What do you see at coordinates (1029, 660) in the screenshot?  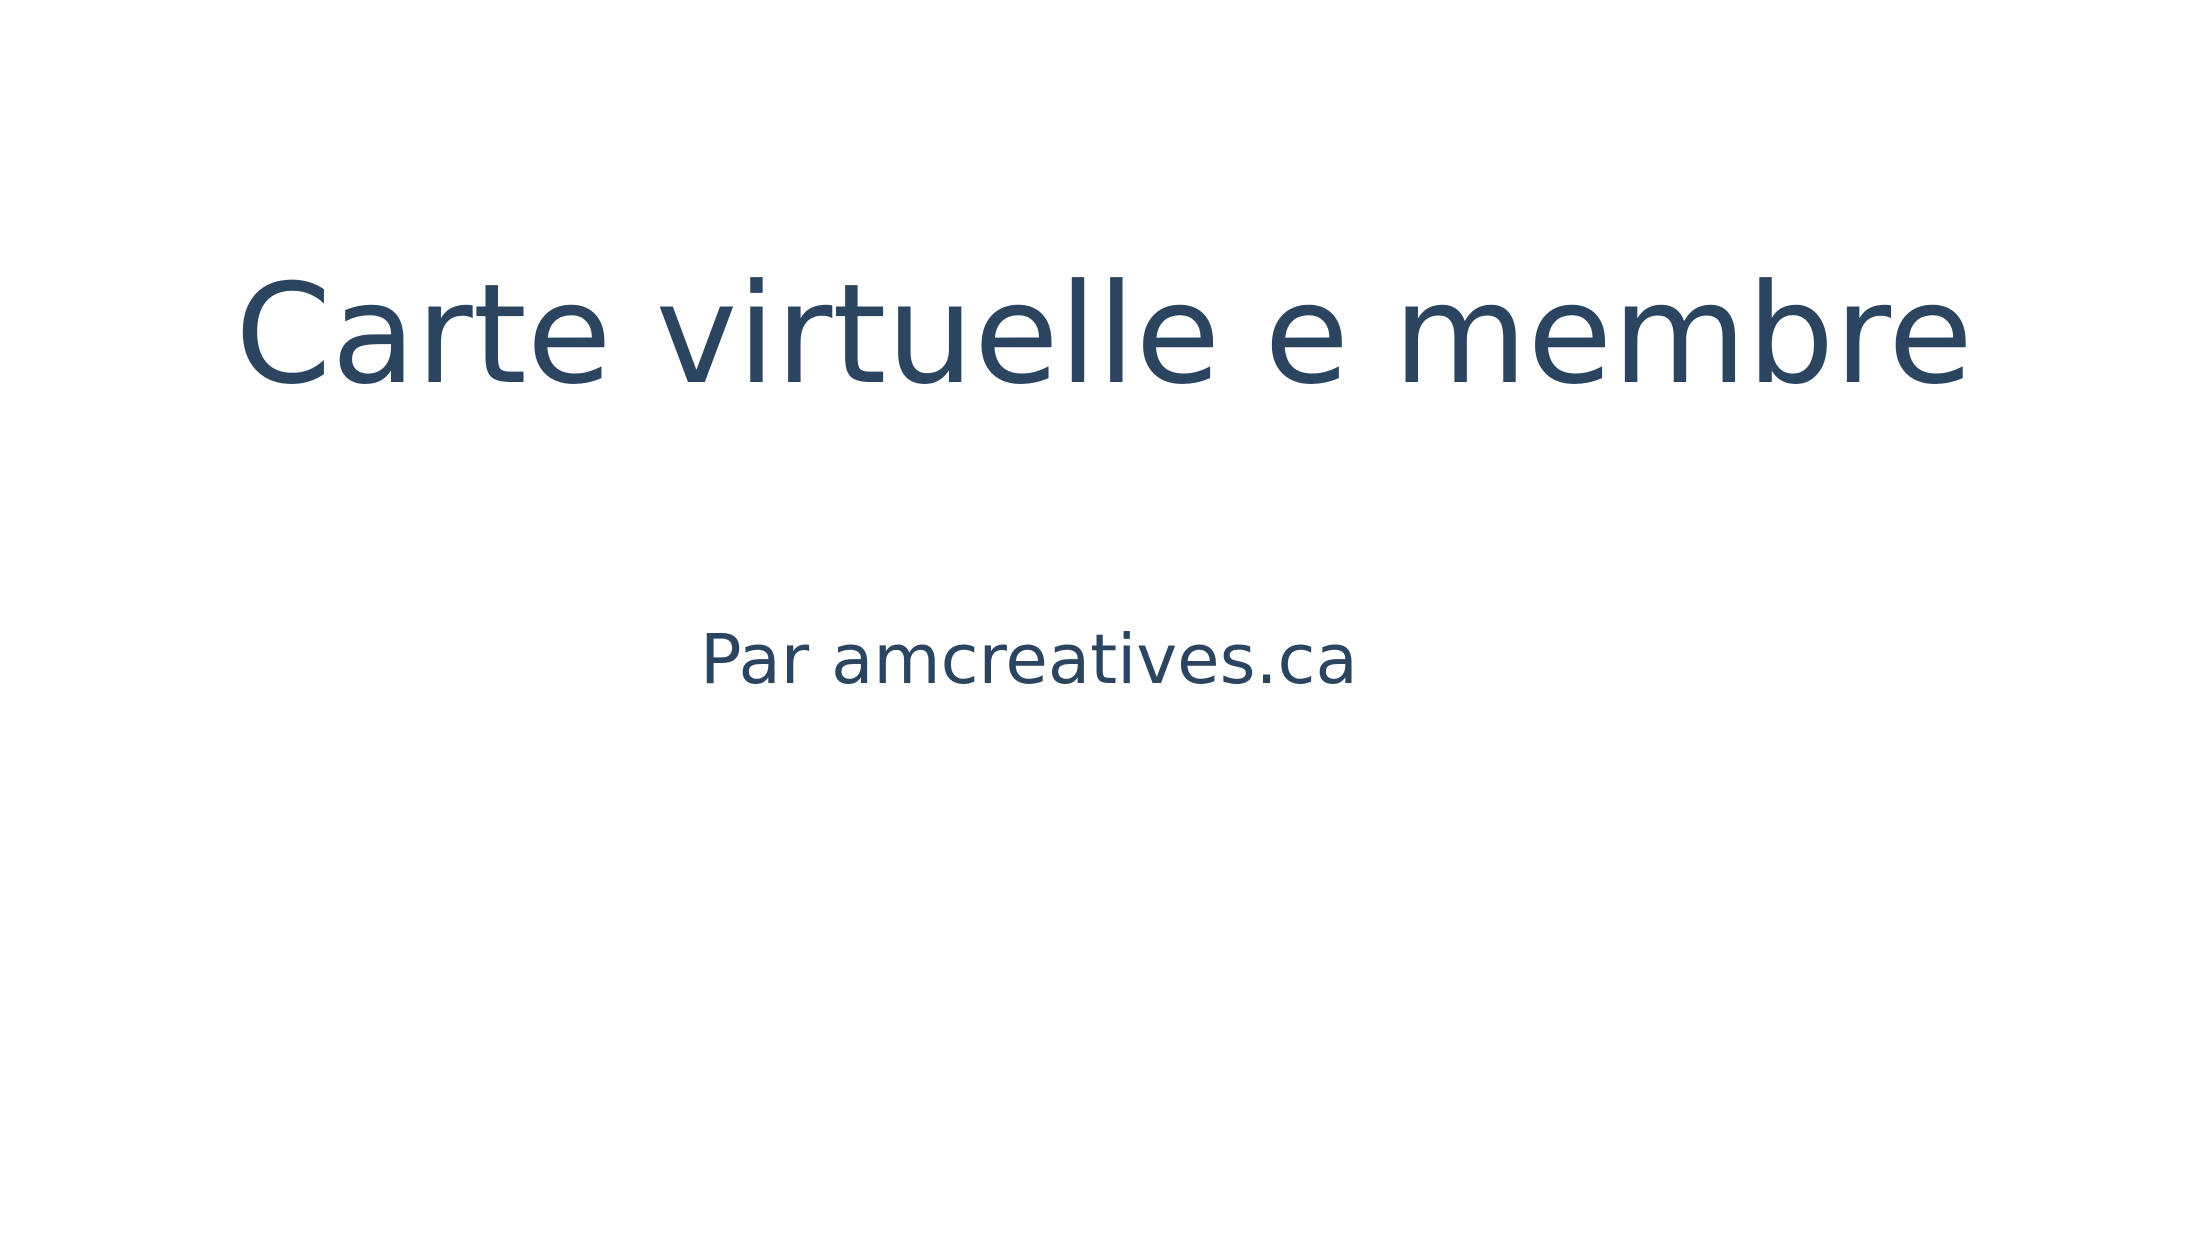 I see `slide-subtitle: Par amcreatives.ca` at bounding box center [1029, 660].